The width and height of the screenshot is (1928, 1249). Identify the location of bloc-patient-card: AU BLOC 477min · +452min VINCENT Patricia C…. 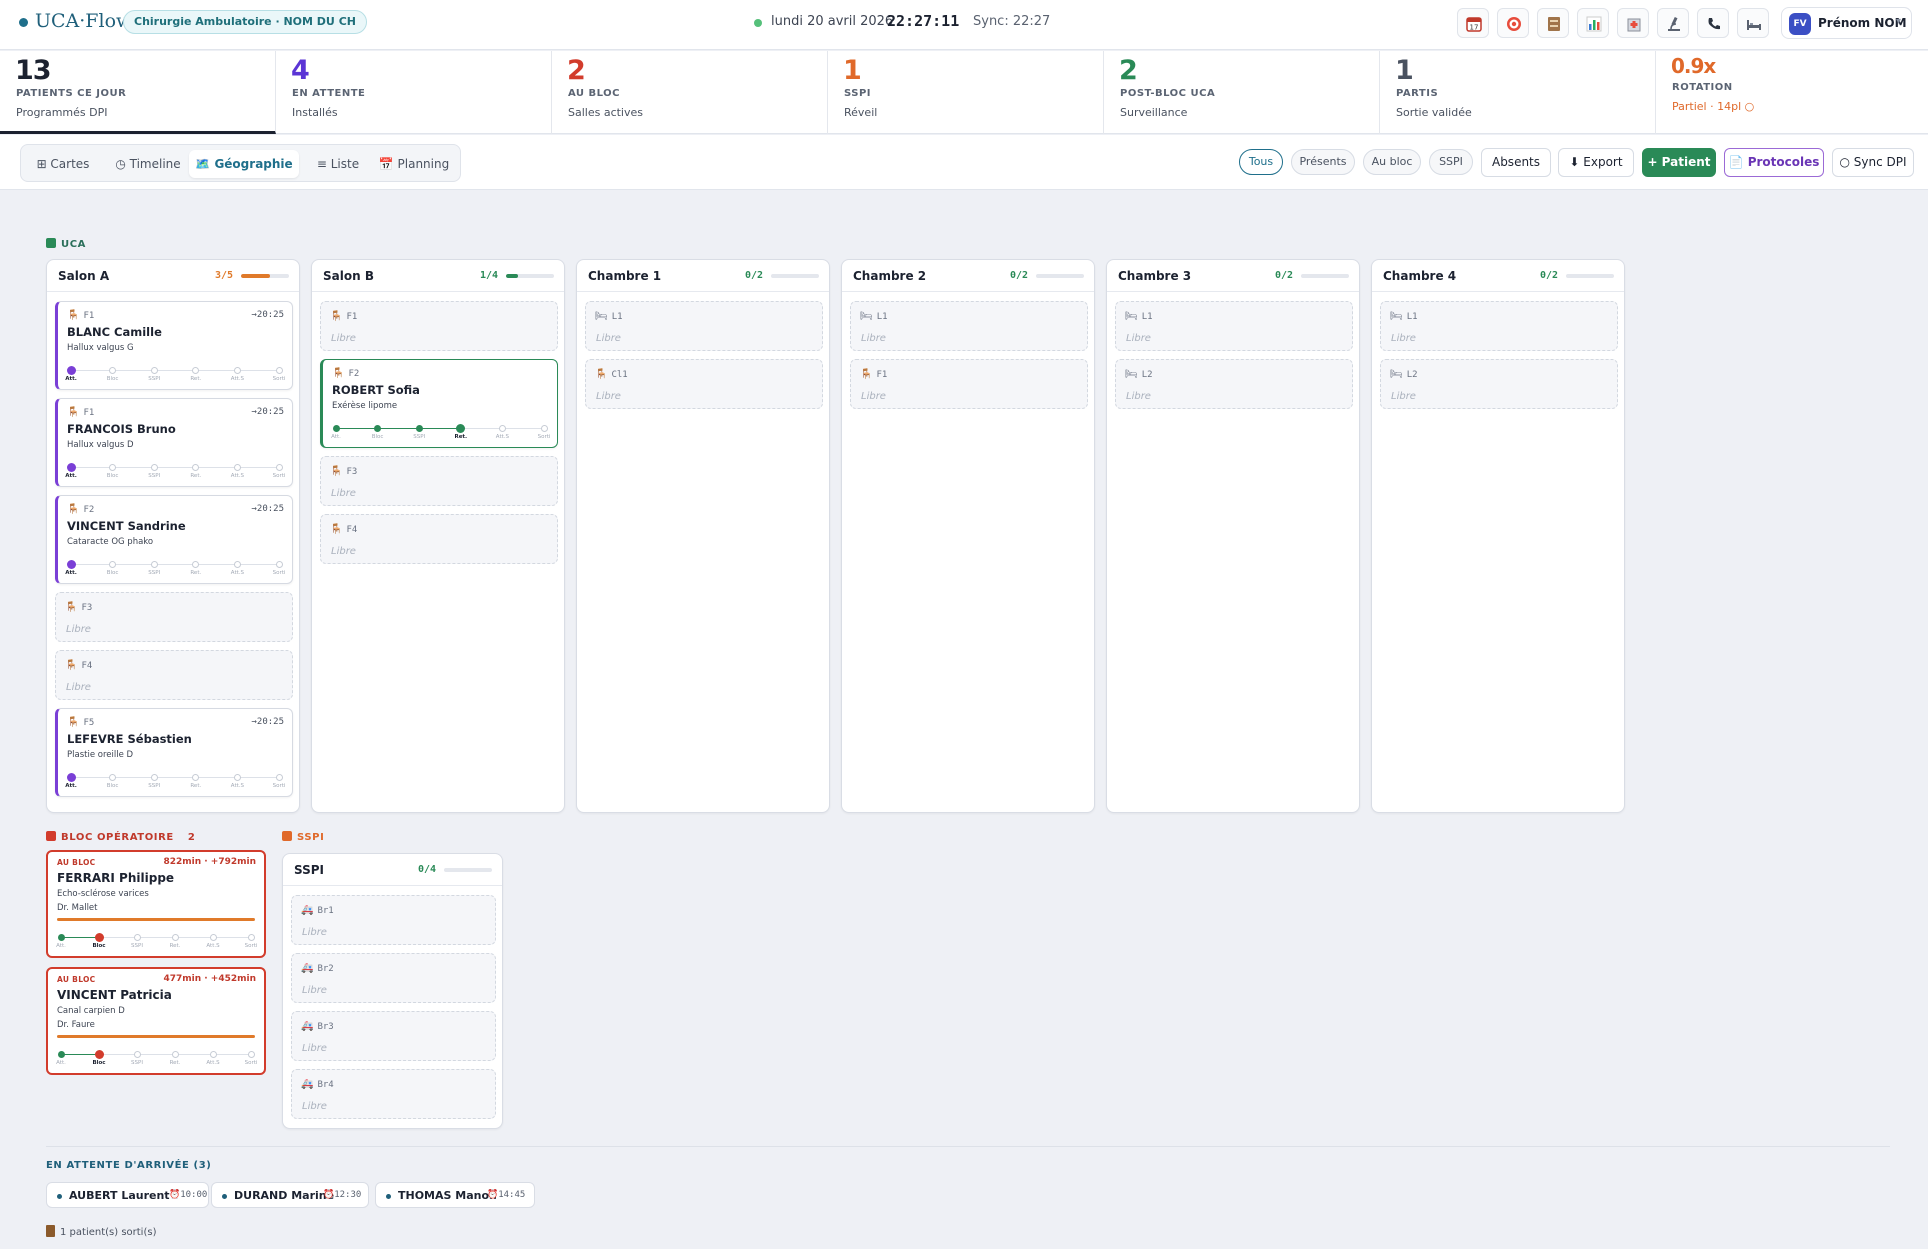
(156, 1021).